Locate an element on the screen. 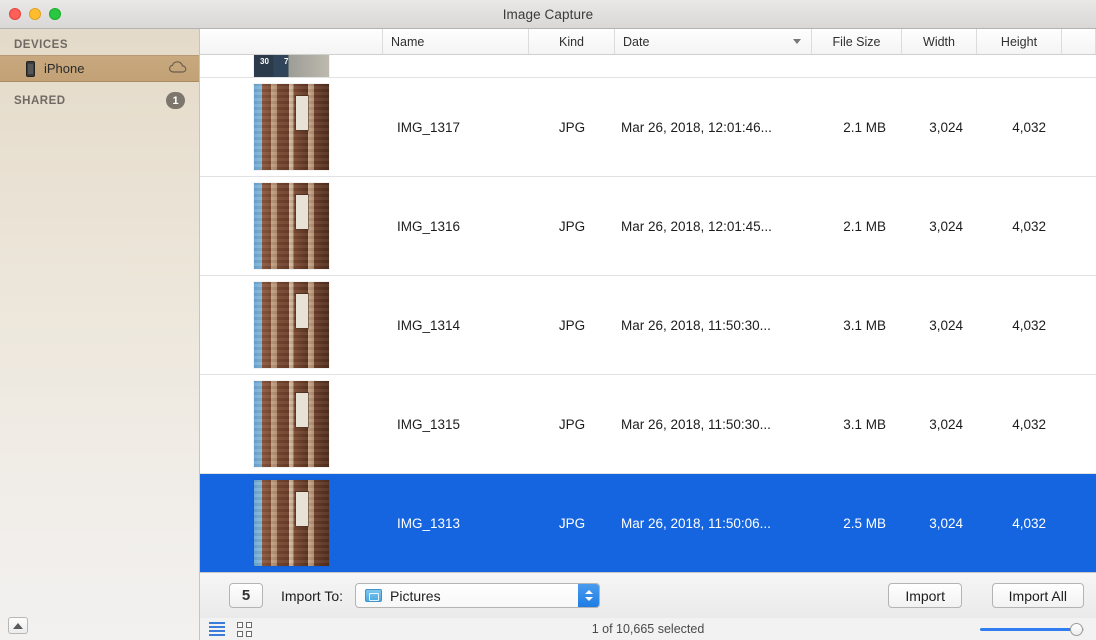  slider-track-filled is located at coordinates (1026, 629).